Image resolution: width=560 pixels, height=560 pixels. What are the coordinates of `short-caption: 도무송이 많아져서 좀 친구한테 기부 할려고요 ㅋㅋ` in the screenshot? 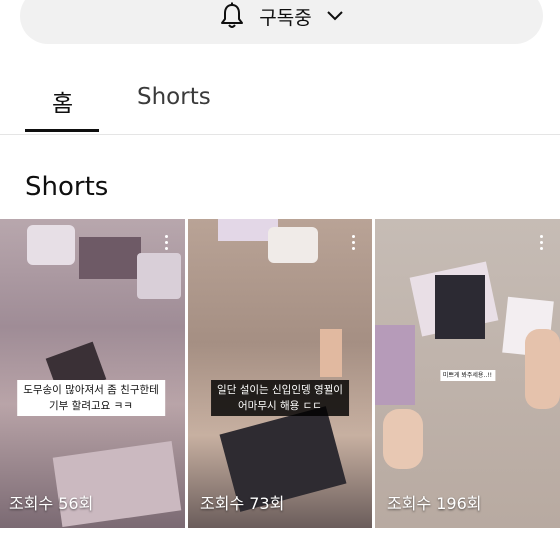 It's located at (91, 398).